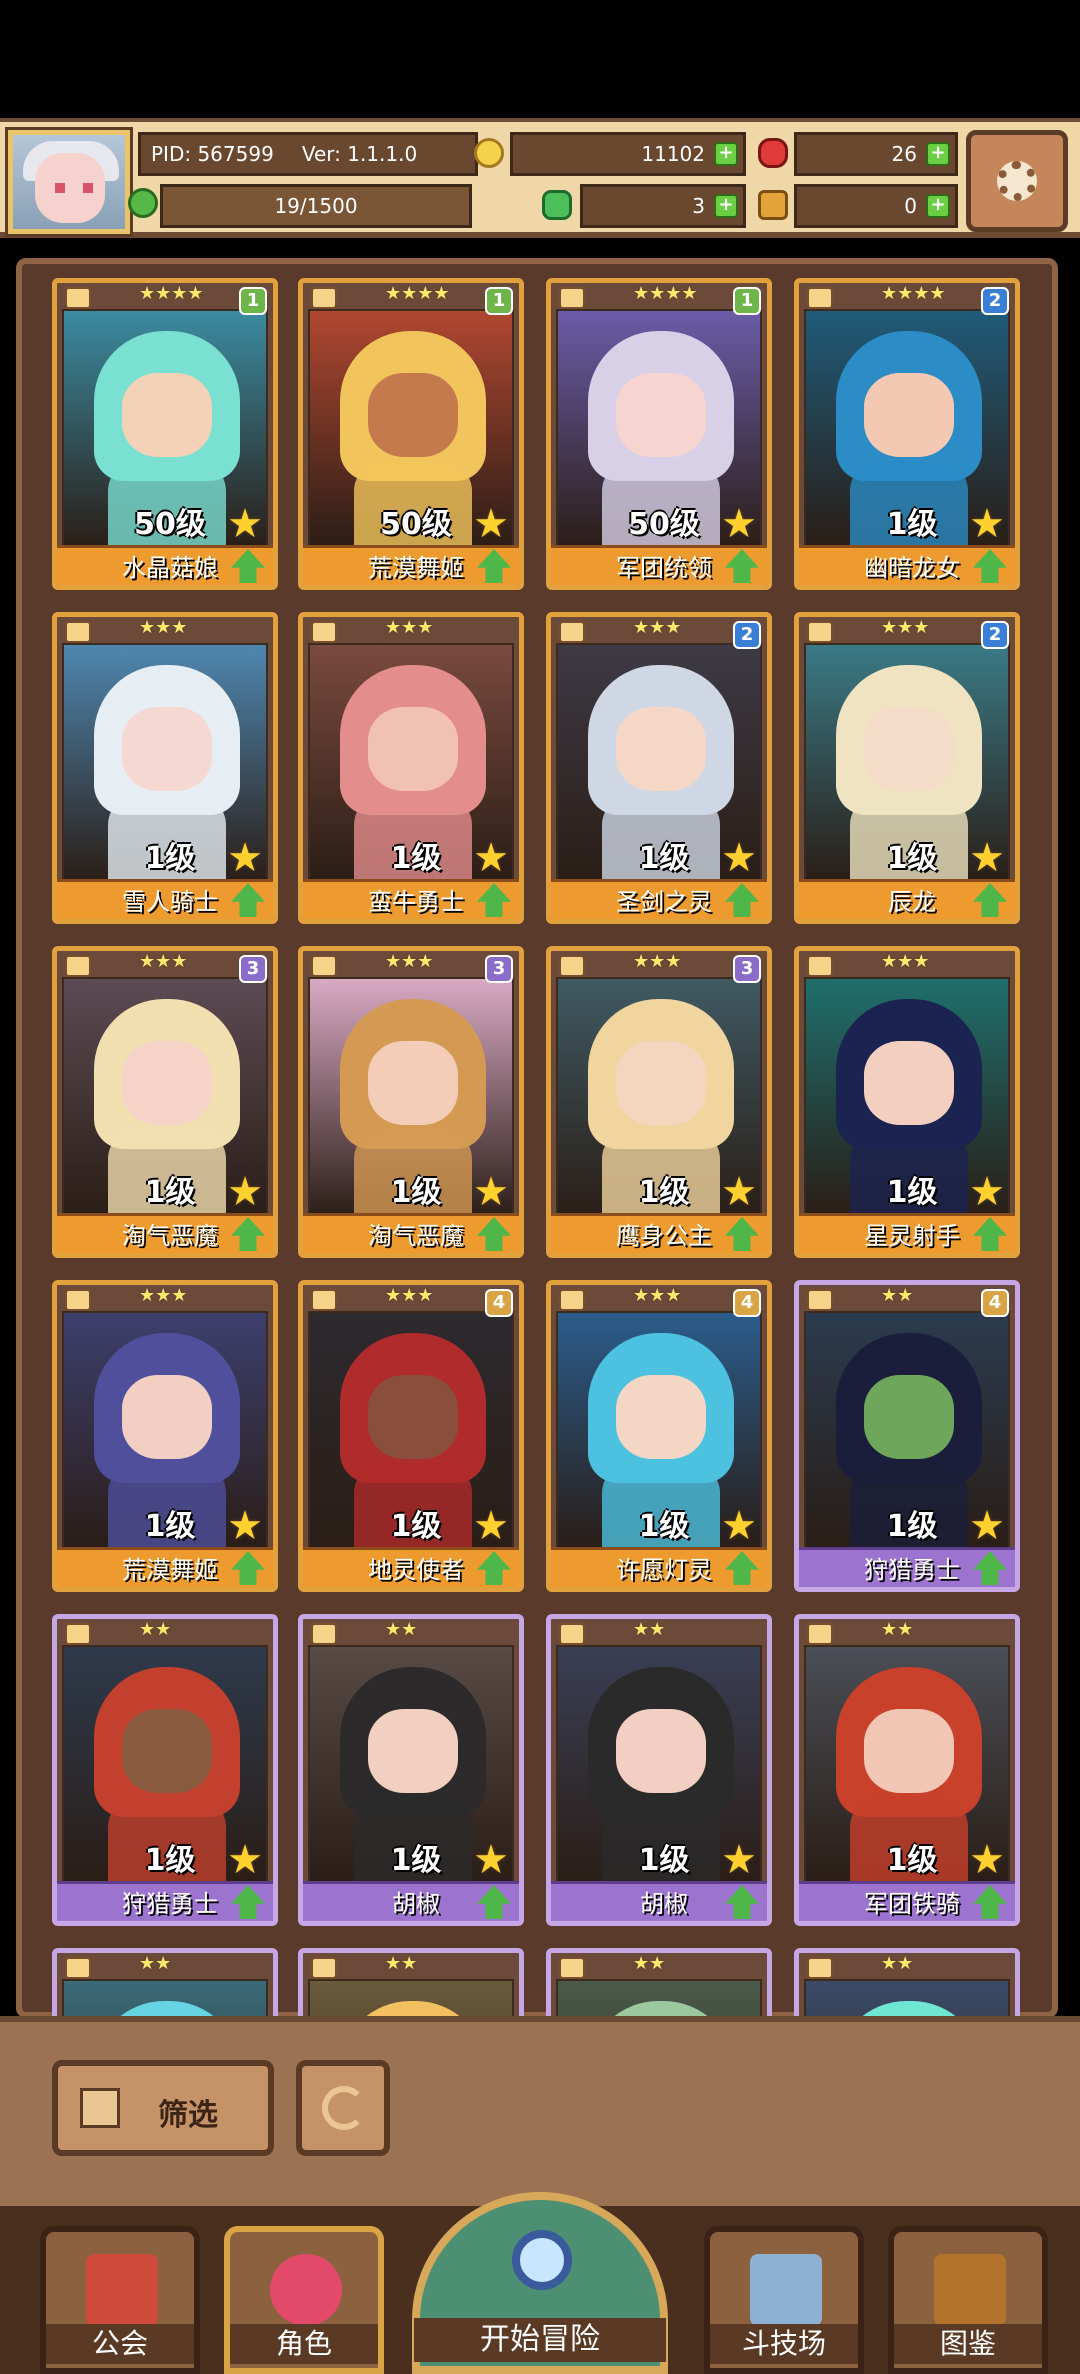  Describe the element at coordinates (122, 2290) in the screenshot. I see `guild-building-icon` at that location.